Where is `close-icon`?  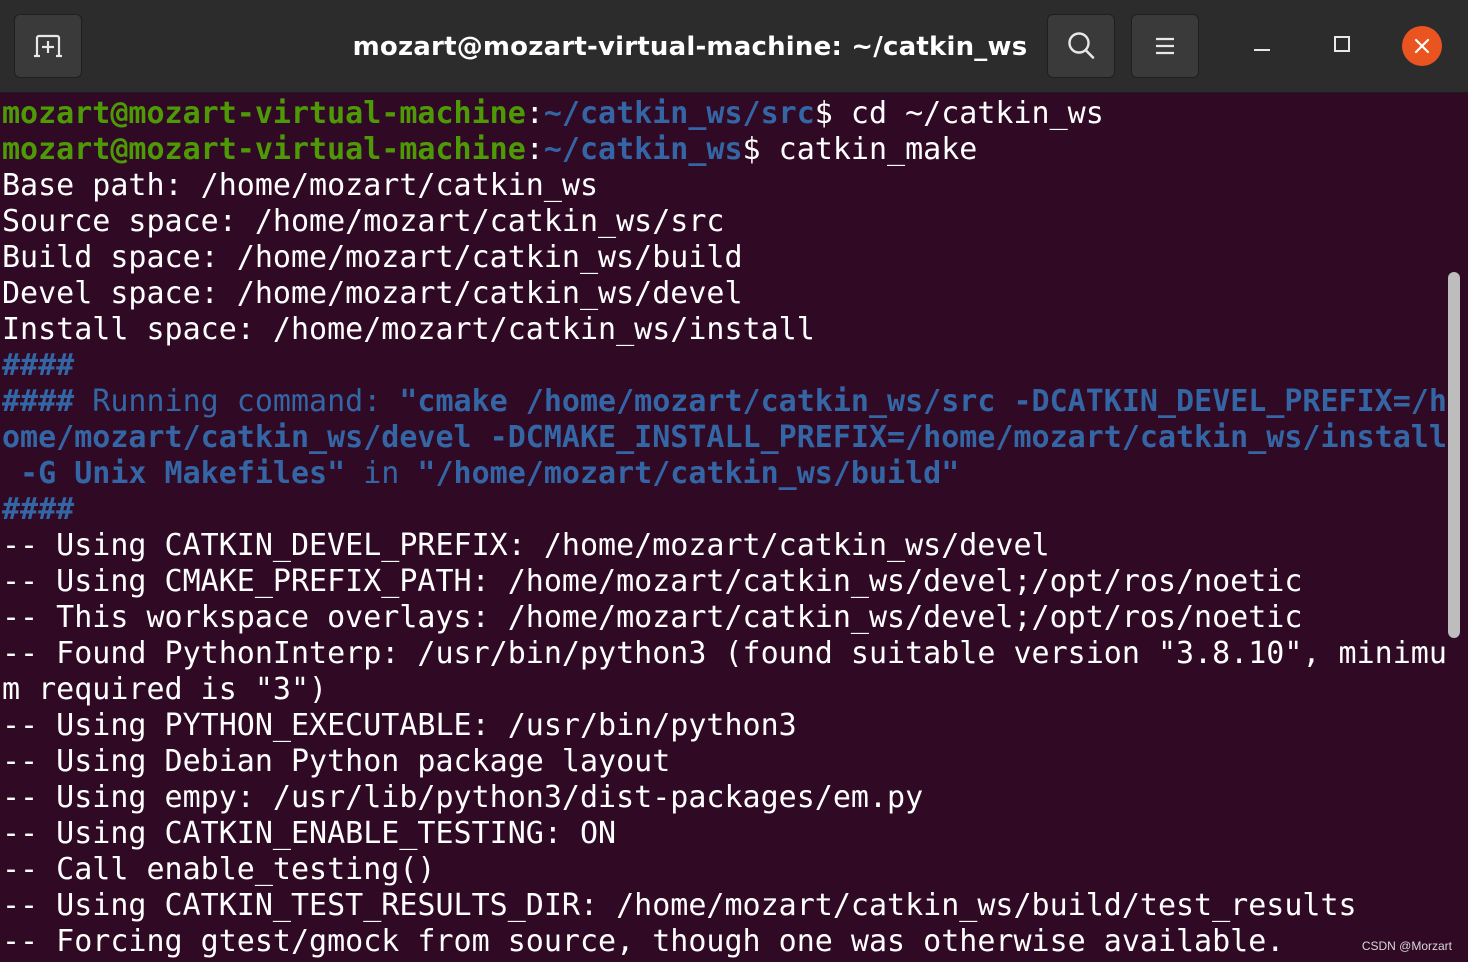 close-icon is located at coordinates (1422, 46).